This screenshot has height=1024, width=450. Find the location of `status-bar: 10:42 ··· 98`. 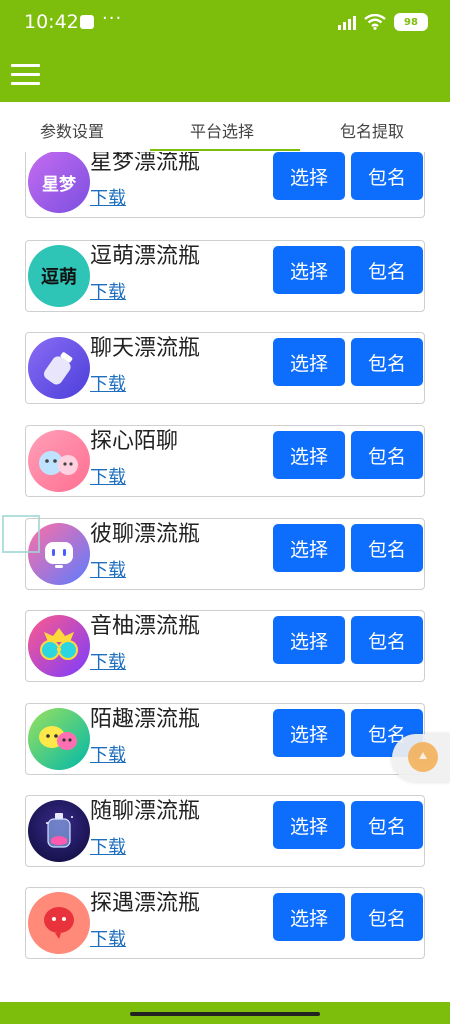

status-bar: 10:42 ··· 98 is located at coordinates (225, 23).